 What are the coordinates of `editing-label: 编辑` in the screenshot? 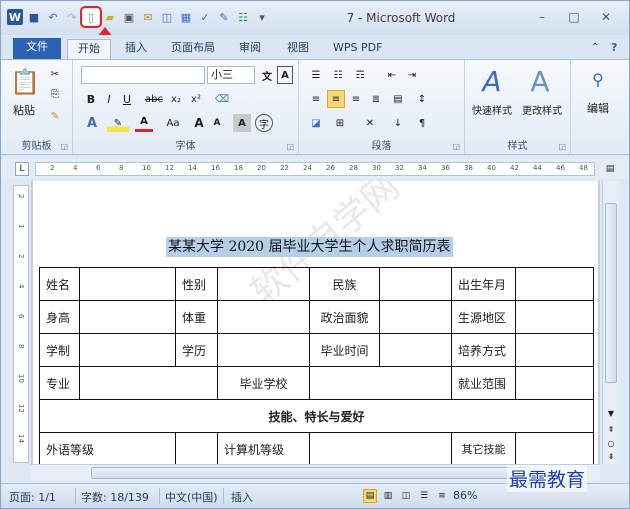 It's located at (598, 108).